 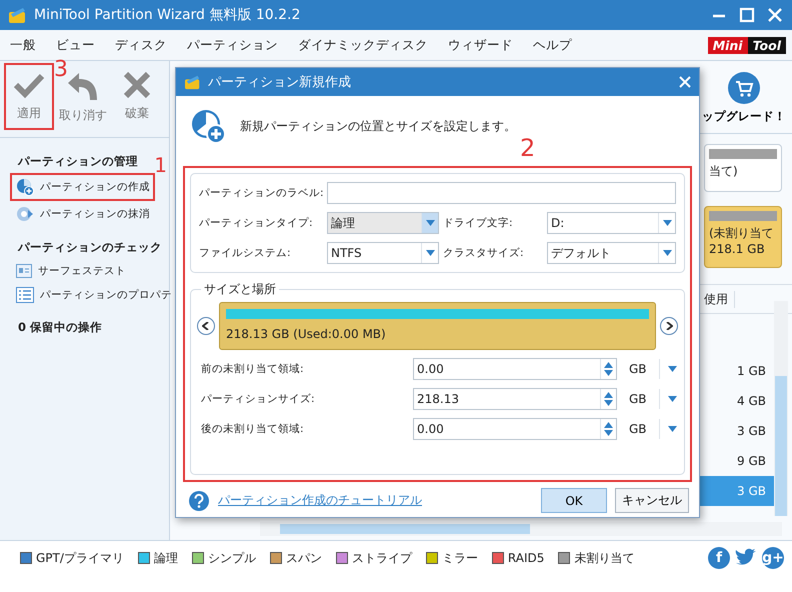 What do you see at coordinates (382, 558) in the screenshot?
I see `legend-label: ストライプ` at bounding box center [382, 558].